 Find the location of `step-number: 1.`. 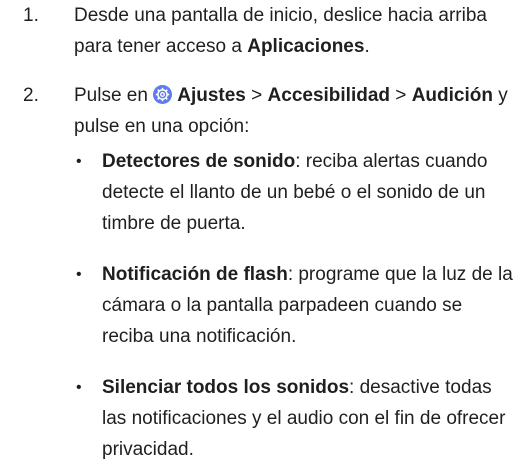

step-number: 1. is located at coordinates (31, 15).